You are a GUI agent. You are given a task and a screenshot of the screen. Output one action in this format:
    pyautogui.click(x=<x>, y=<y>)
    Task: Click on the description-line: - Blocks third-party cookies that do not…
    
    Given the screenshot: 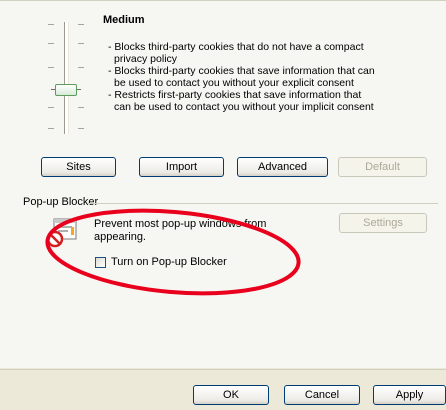 What is the action you would take?
    pyautogui.click(x=236, y=47)
    